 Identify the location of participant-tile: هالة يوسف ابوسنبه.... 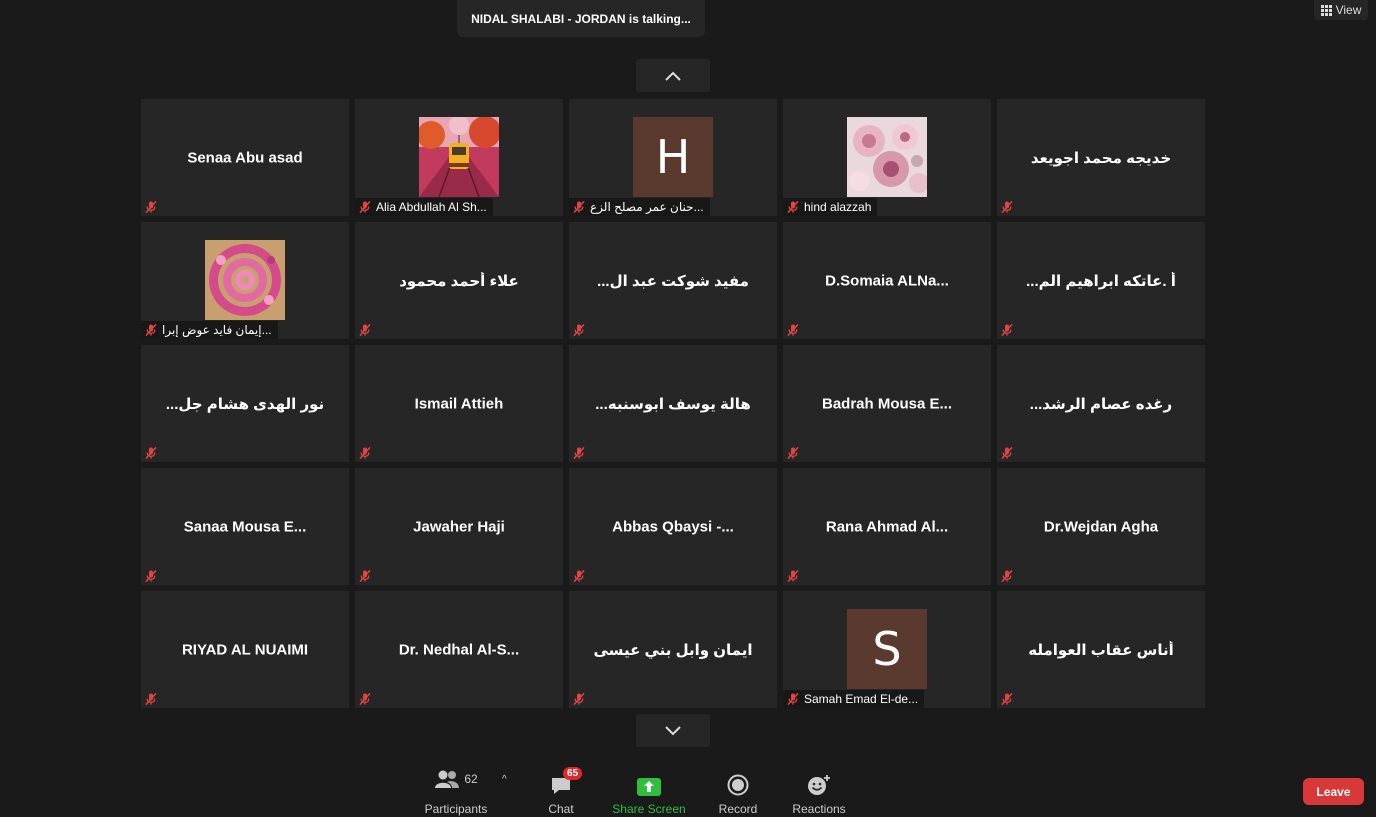
(673, 403).